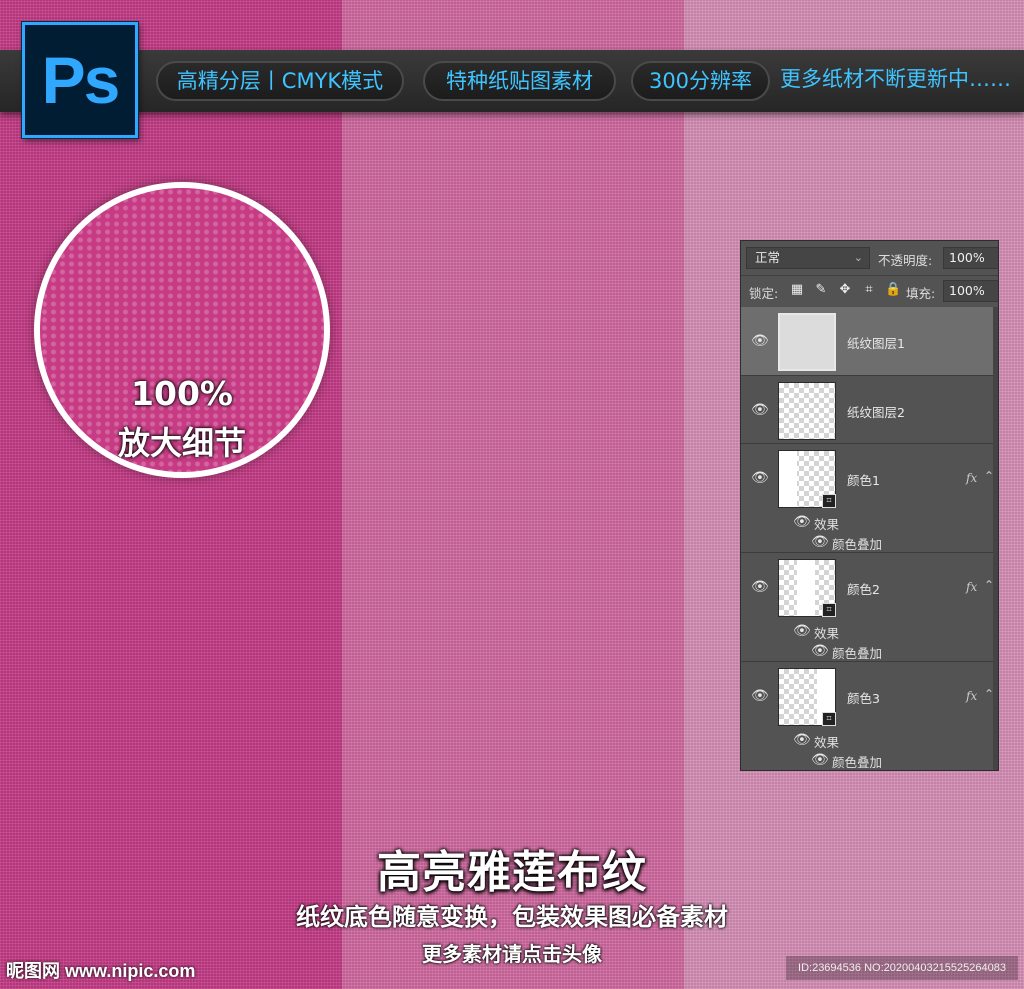  What do you see at coordinates (764, 293) in the screenshot?
I see `lock-label: 锁定:` at bounding box center [764, 293].